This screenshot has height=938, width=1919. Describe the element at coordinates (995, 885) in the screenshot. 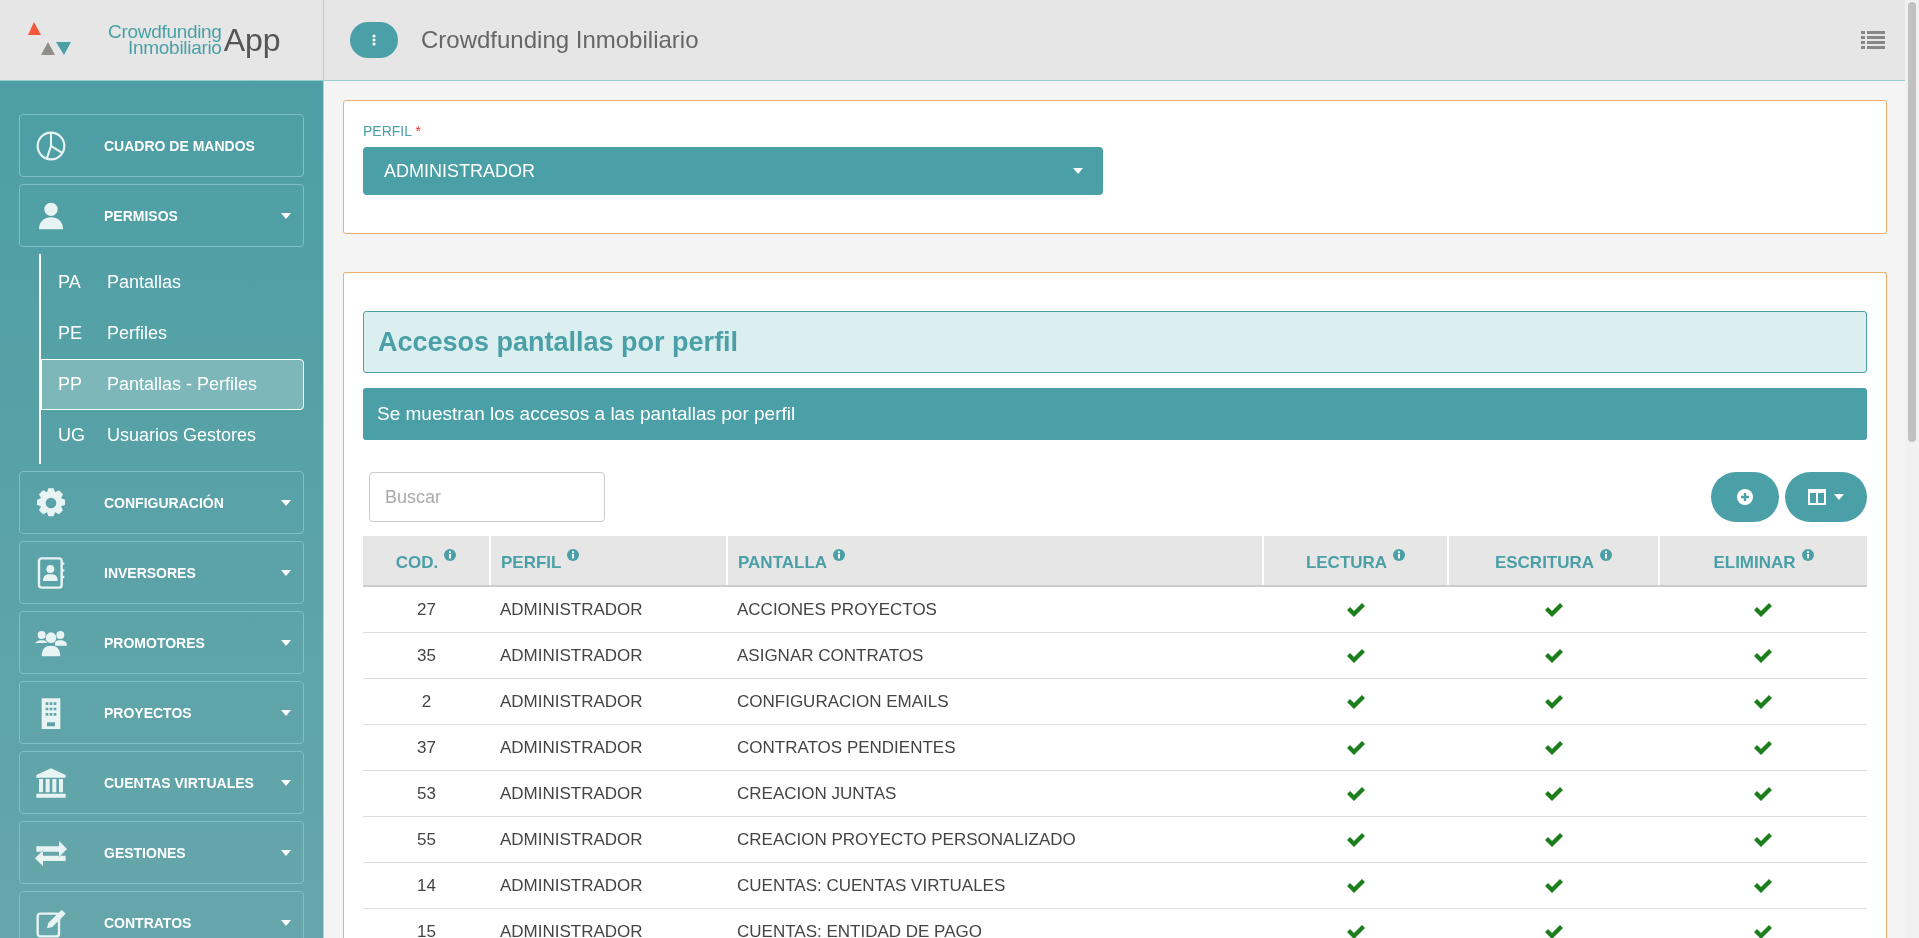

I see `table-cell: CUENTAS: CUENTAS VIRTUALES` at that location.